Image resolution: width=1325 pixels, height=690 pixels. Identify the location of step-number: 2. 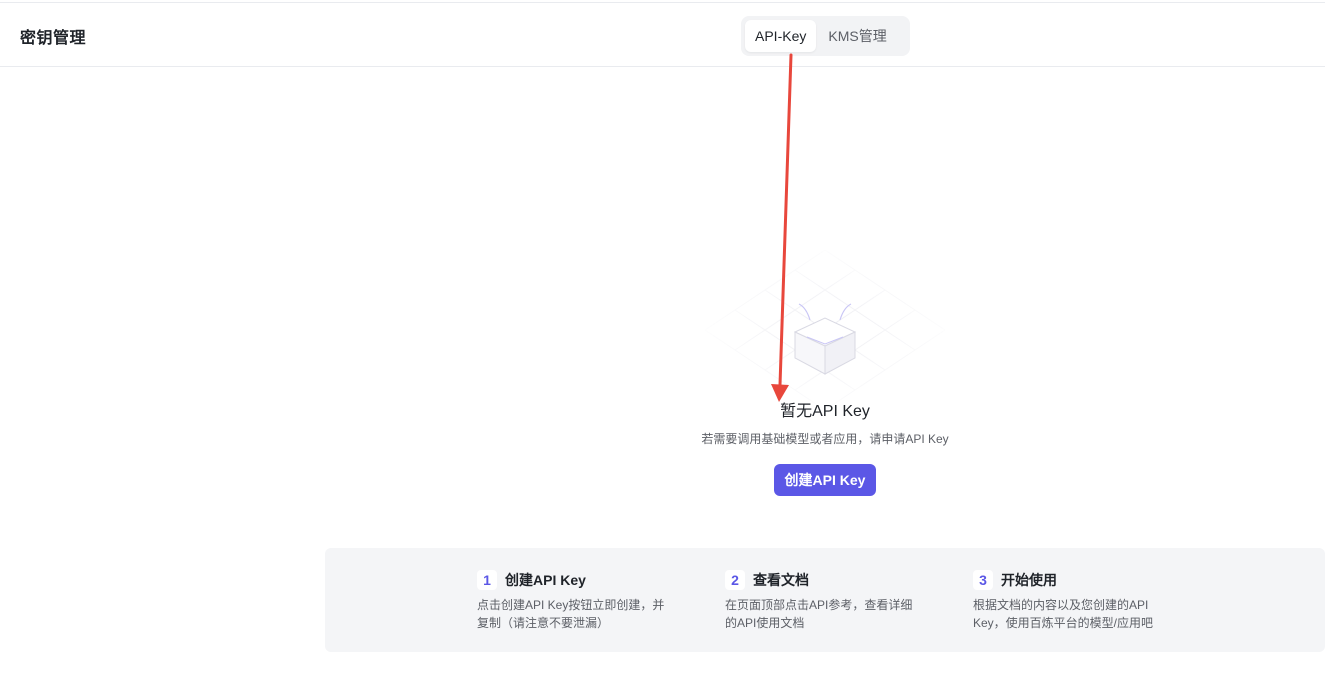
(735, 580).